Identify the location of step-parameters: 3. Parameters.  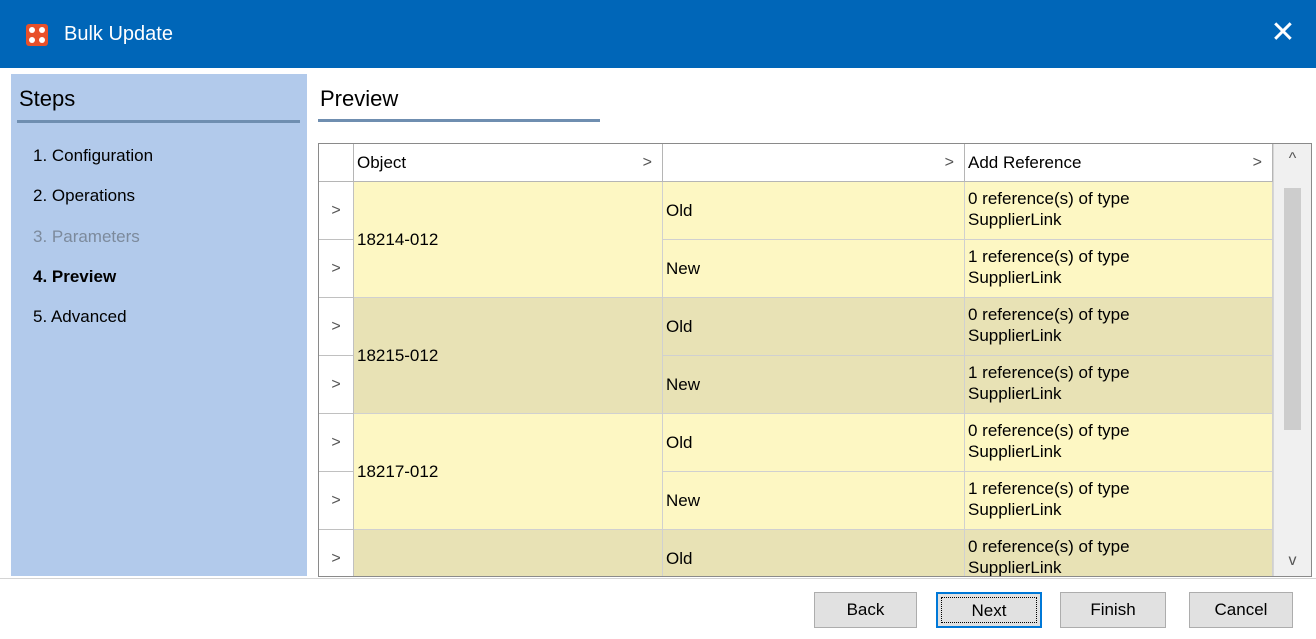
(86, 236).